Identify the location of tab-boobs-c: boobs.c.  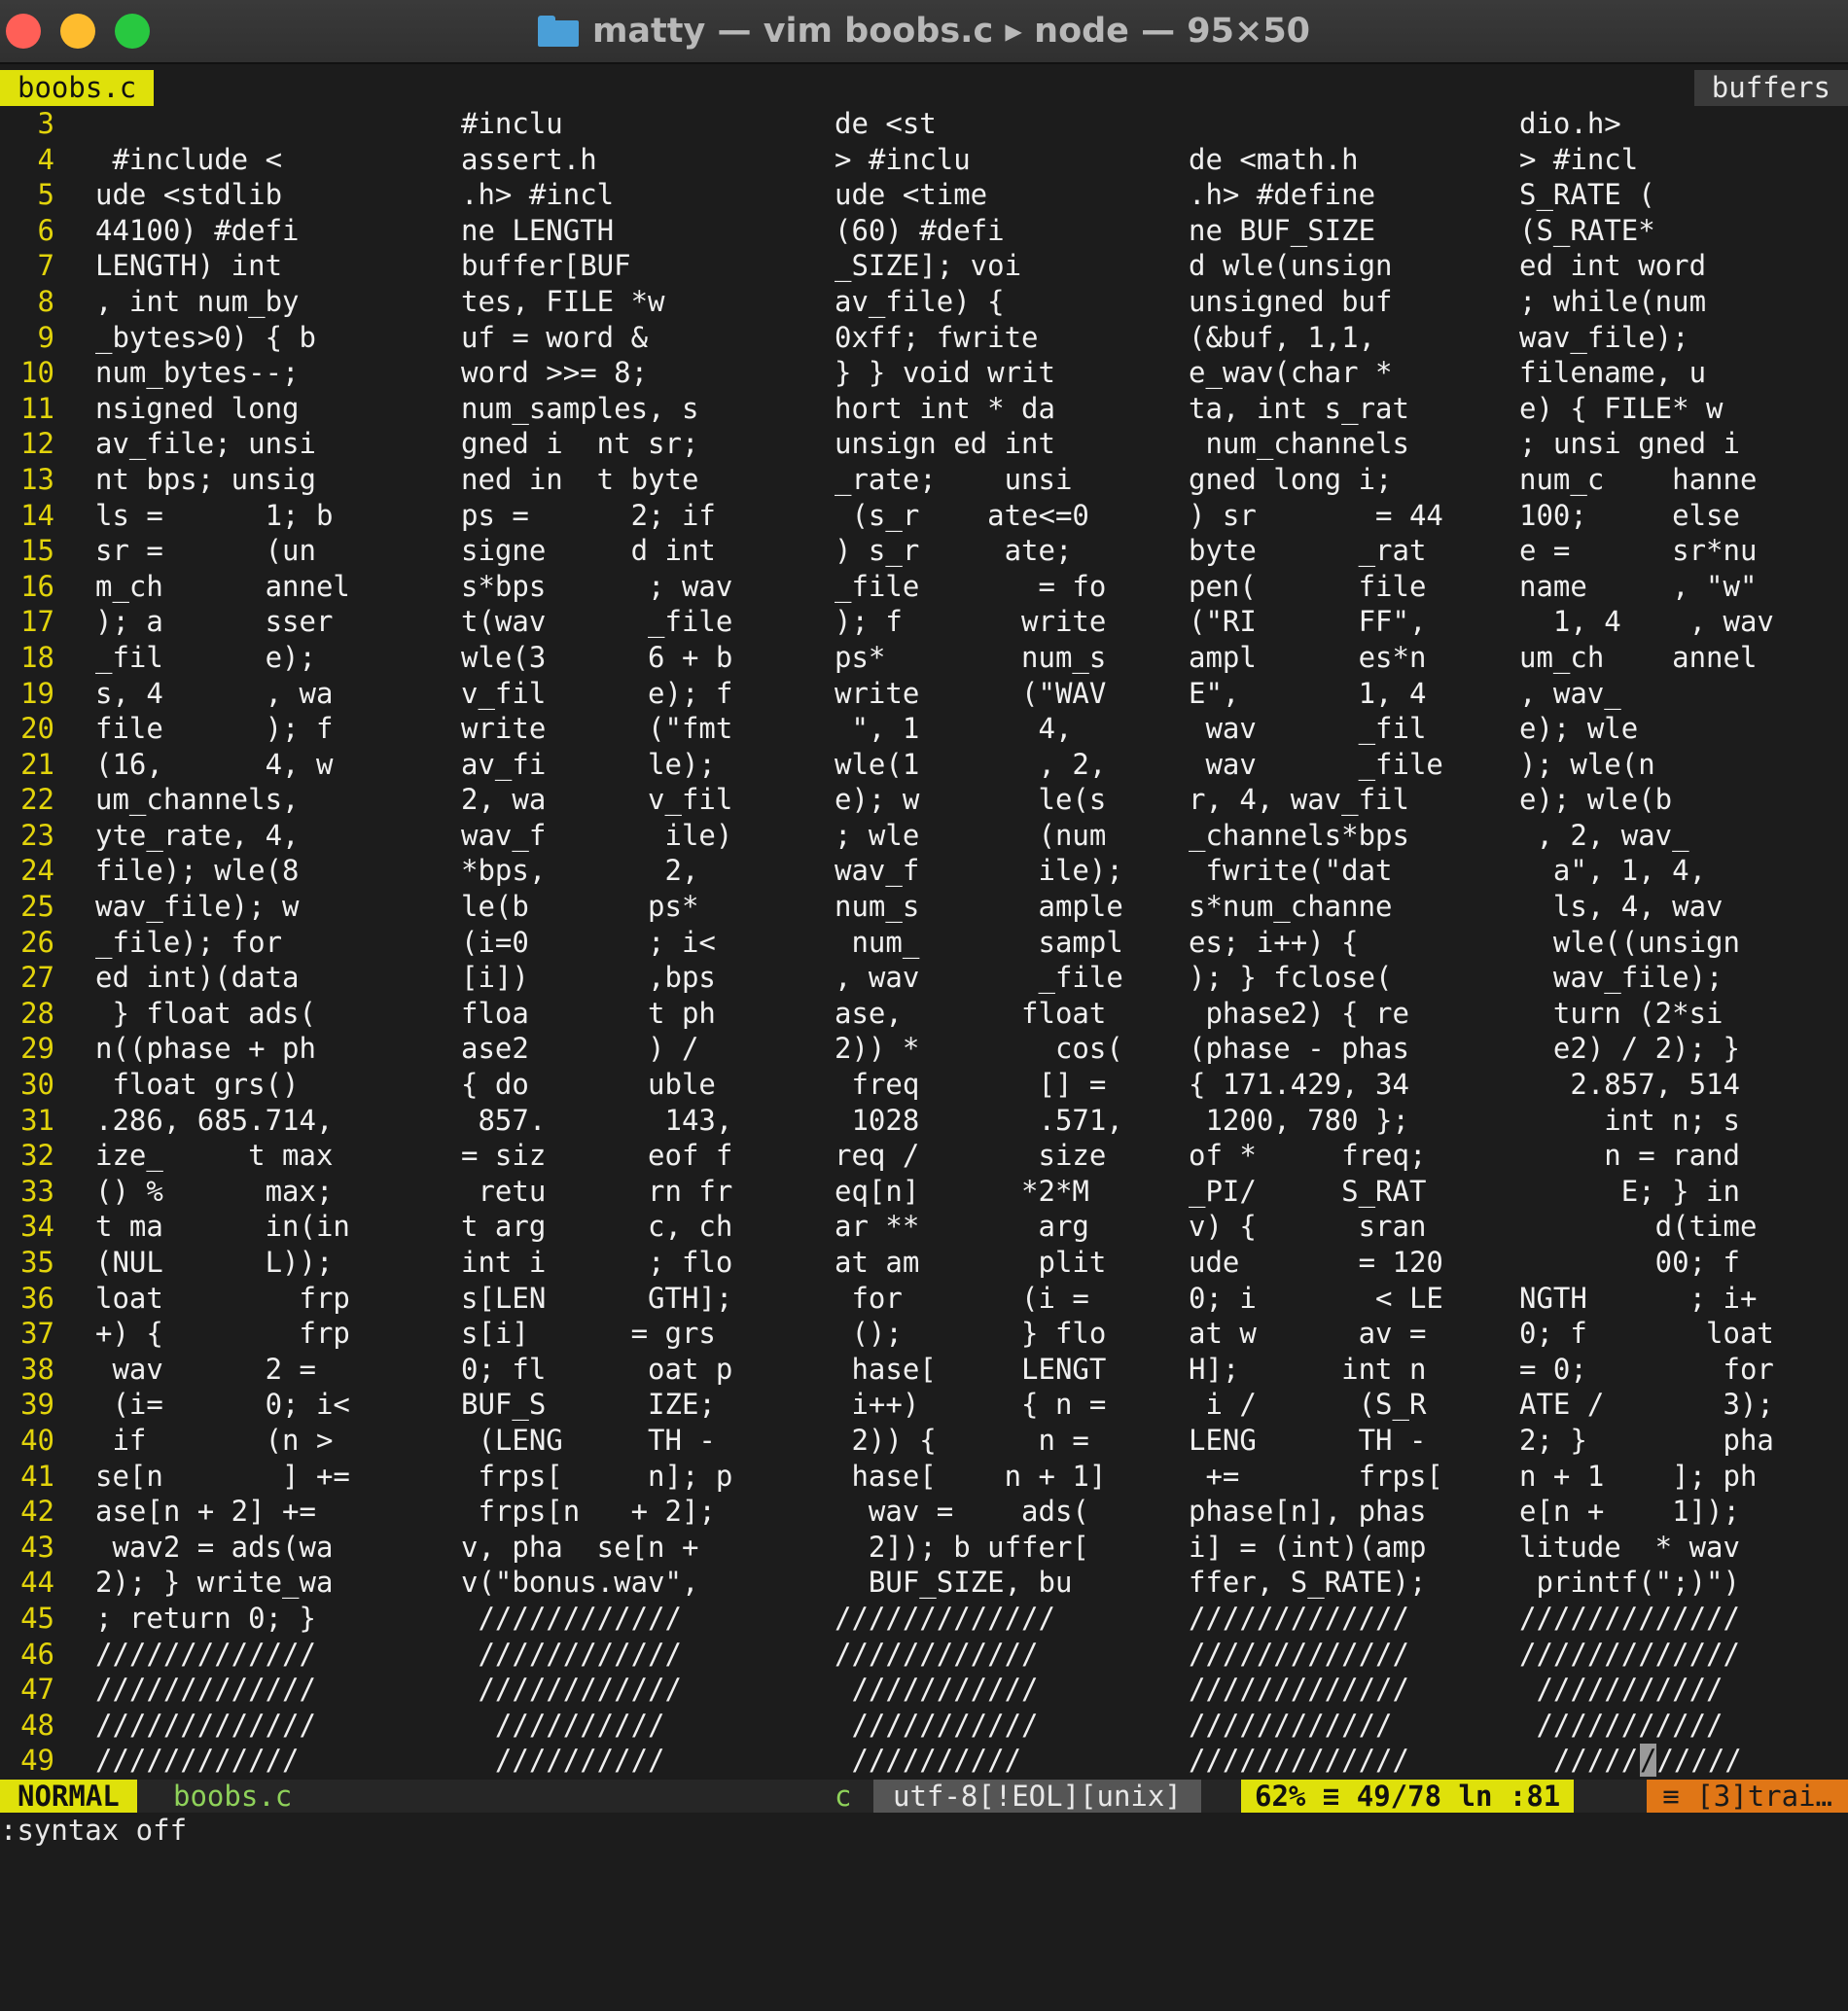
(77, 88).